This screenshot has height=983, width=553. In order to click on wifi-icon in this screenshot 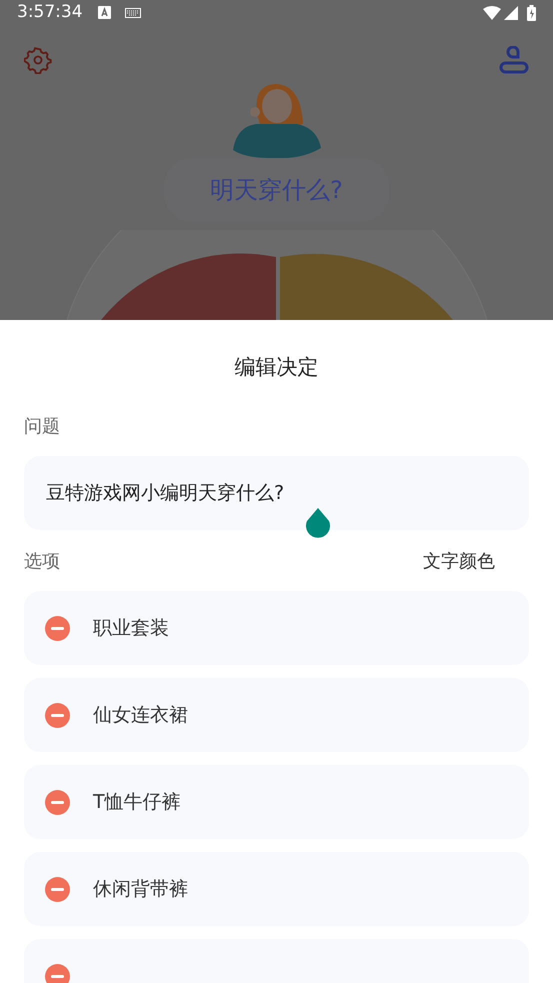, I will do `click(492, 13)`.